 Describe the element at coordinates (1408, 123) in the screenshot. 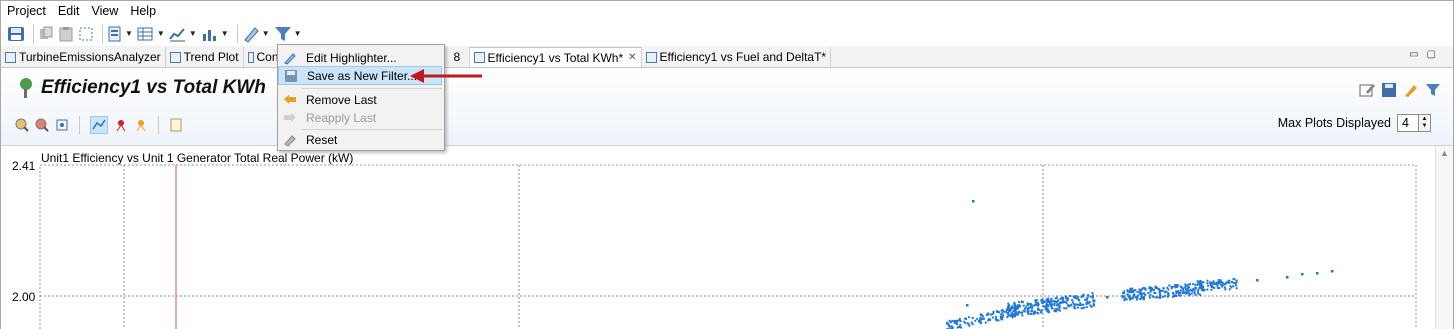

I see `max-plots-input: 4` at that location.